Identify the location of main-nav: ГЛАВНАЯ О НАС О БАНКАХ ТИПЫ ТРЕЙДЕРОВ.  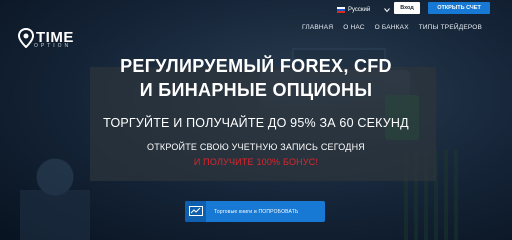
(392, 27).